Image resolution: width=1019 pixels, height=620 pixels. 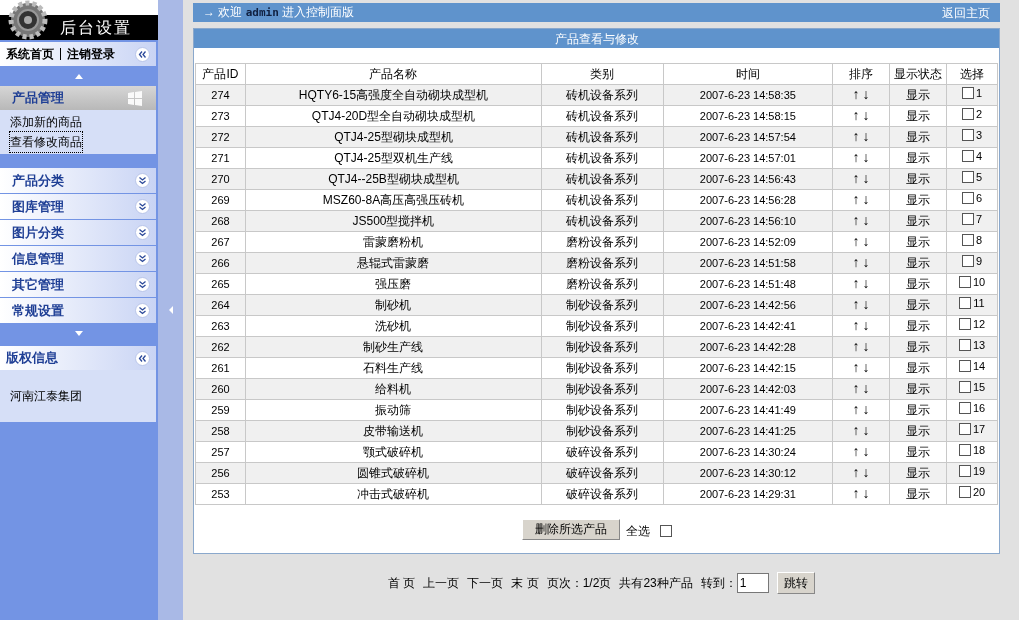 What do you see at coordinates (79, 76) in the screenshot?
I see `up-triangle-icon` at bounding box center [79, 76].